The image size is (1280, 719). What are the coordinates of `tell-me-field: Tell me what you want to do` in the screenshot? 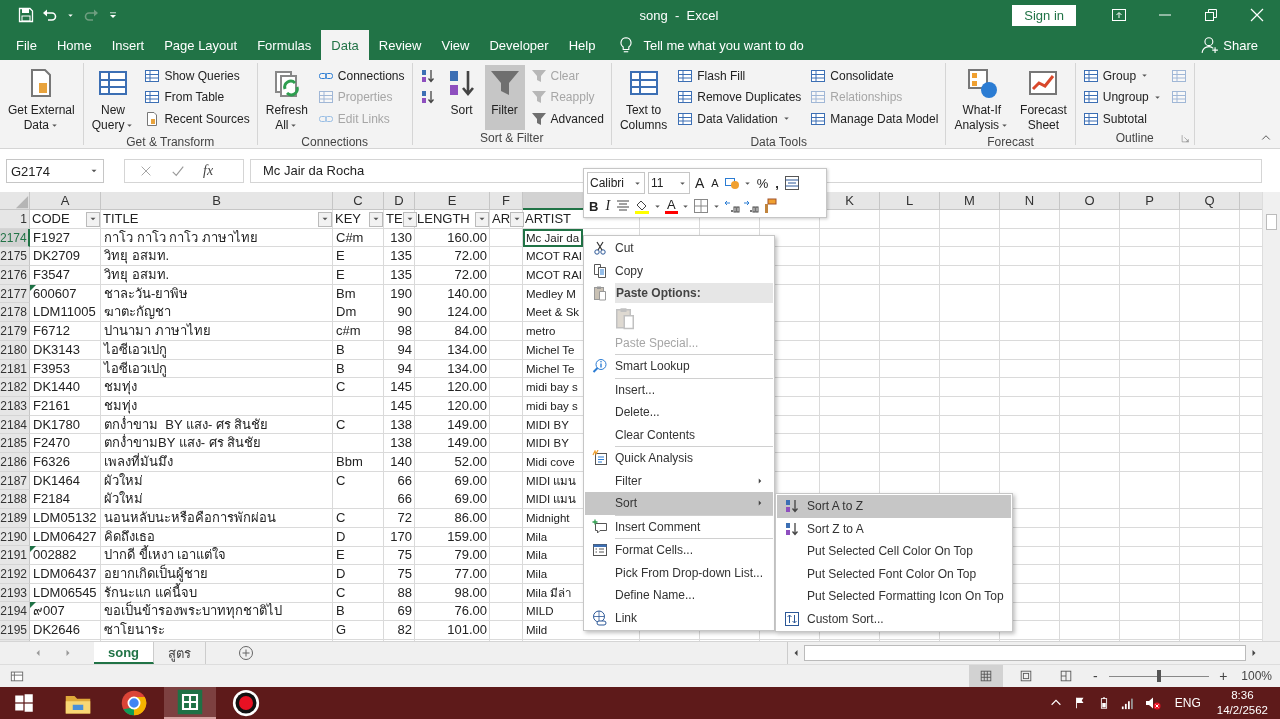 It's located at (753, 45).